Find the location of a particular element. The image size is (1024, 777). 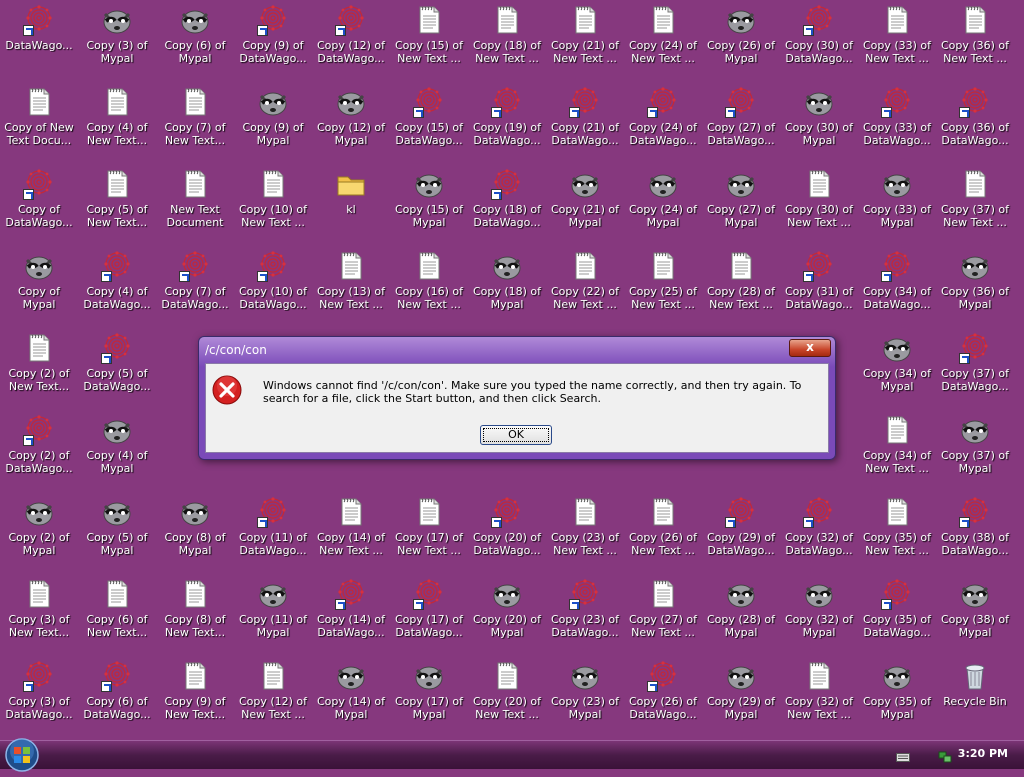

desktop-icon: kl is located at coordinates (351, 209).